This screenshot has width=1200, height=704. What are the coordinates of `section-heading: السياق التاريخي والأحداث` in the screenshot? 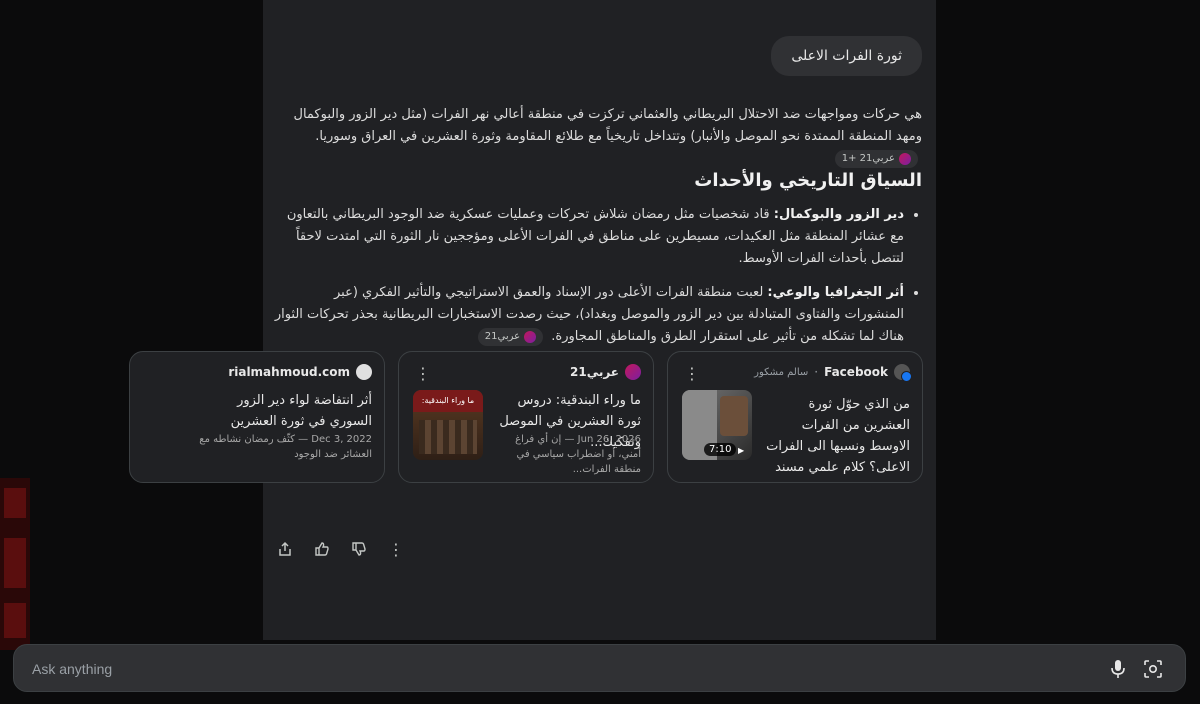 It's located at (808, 180).